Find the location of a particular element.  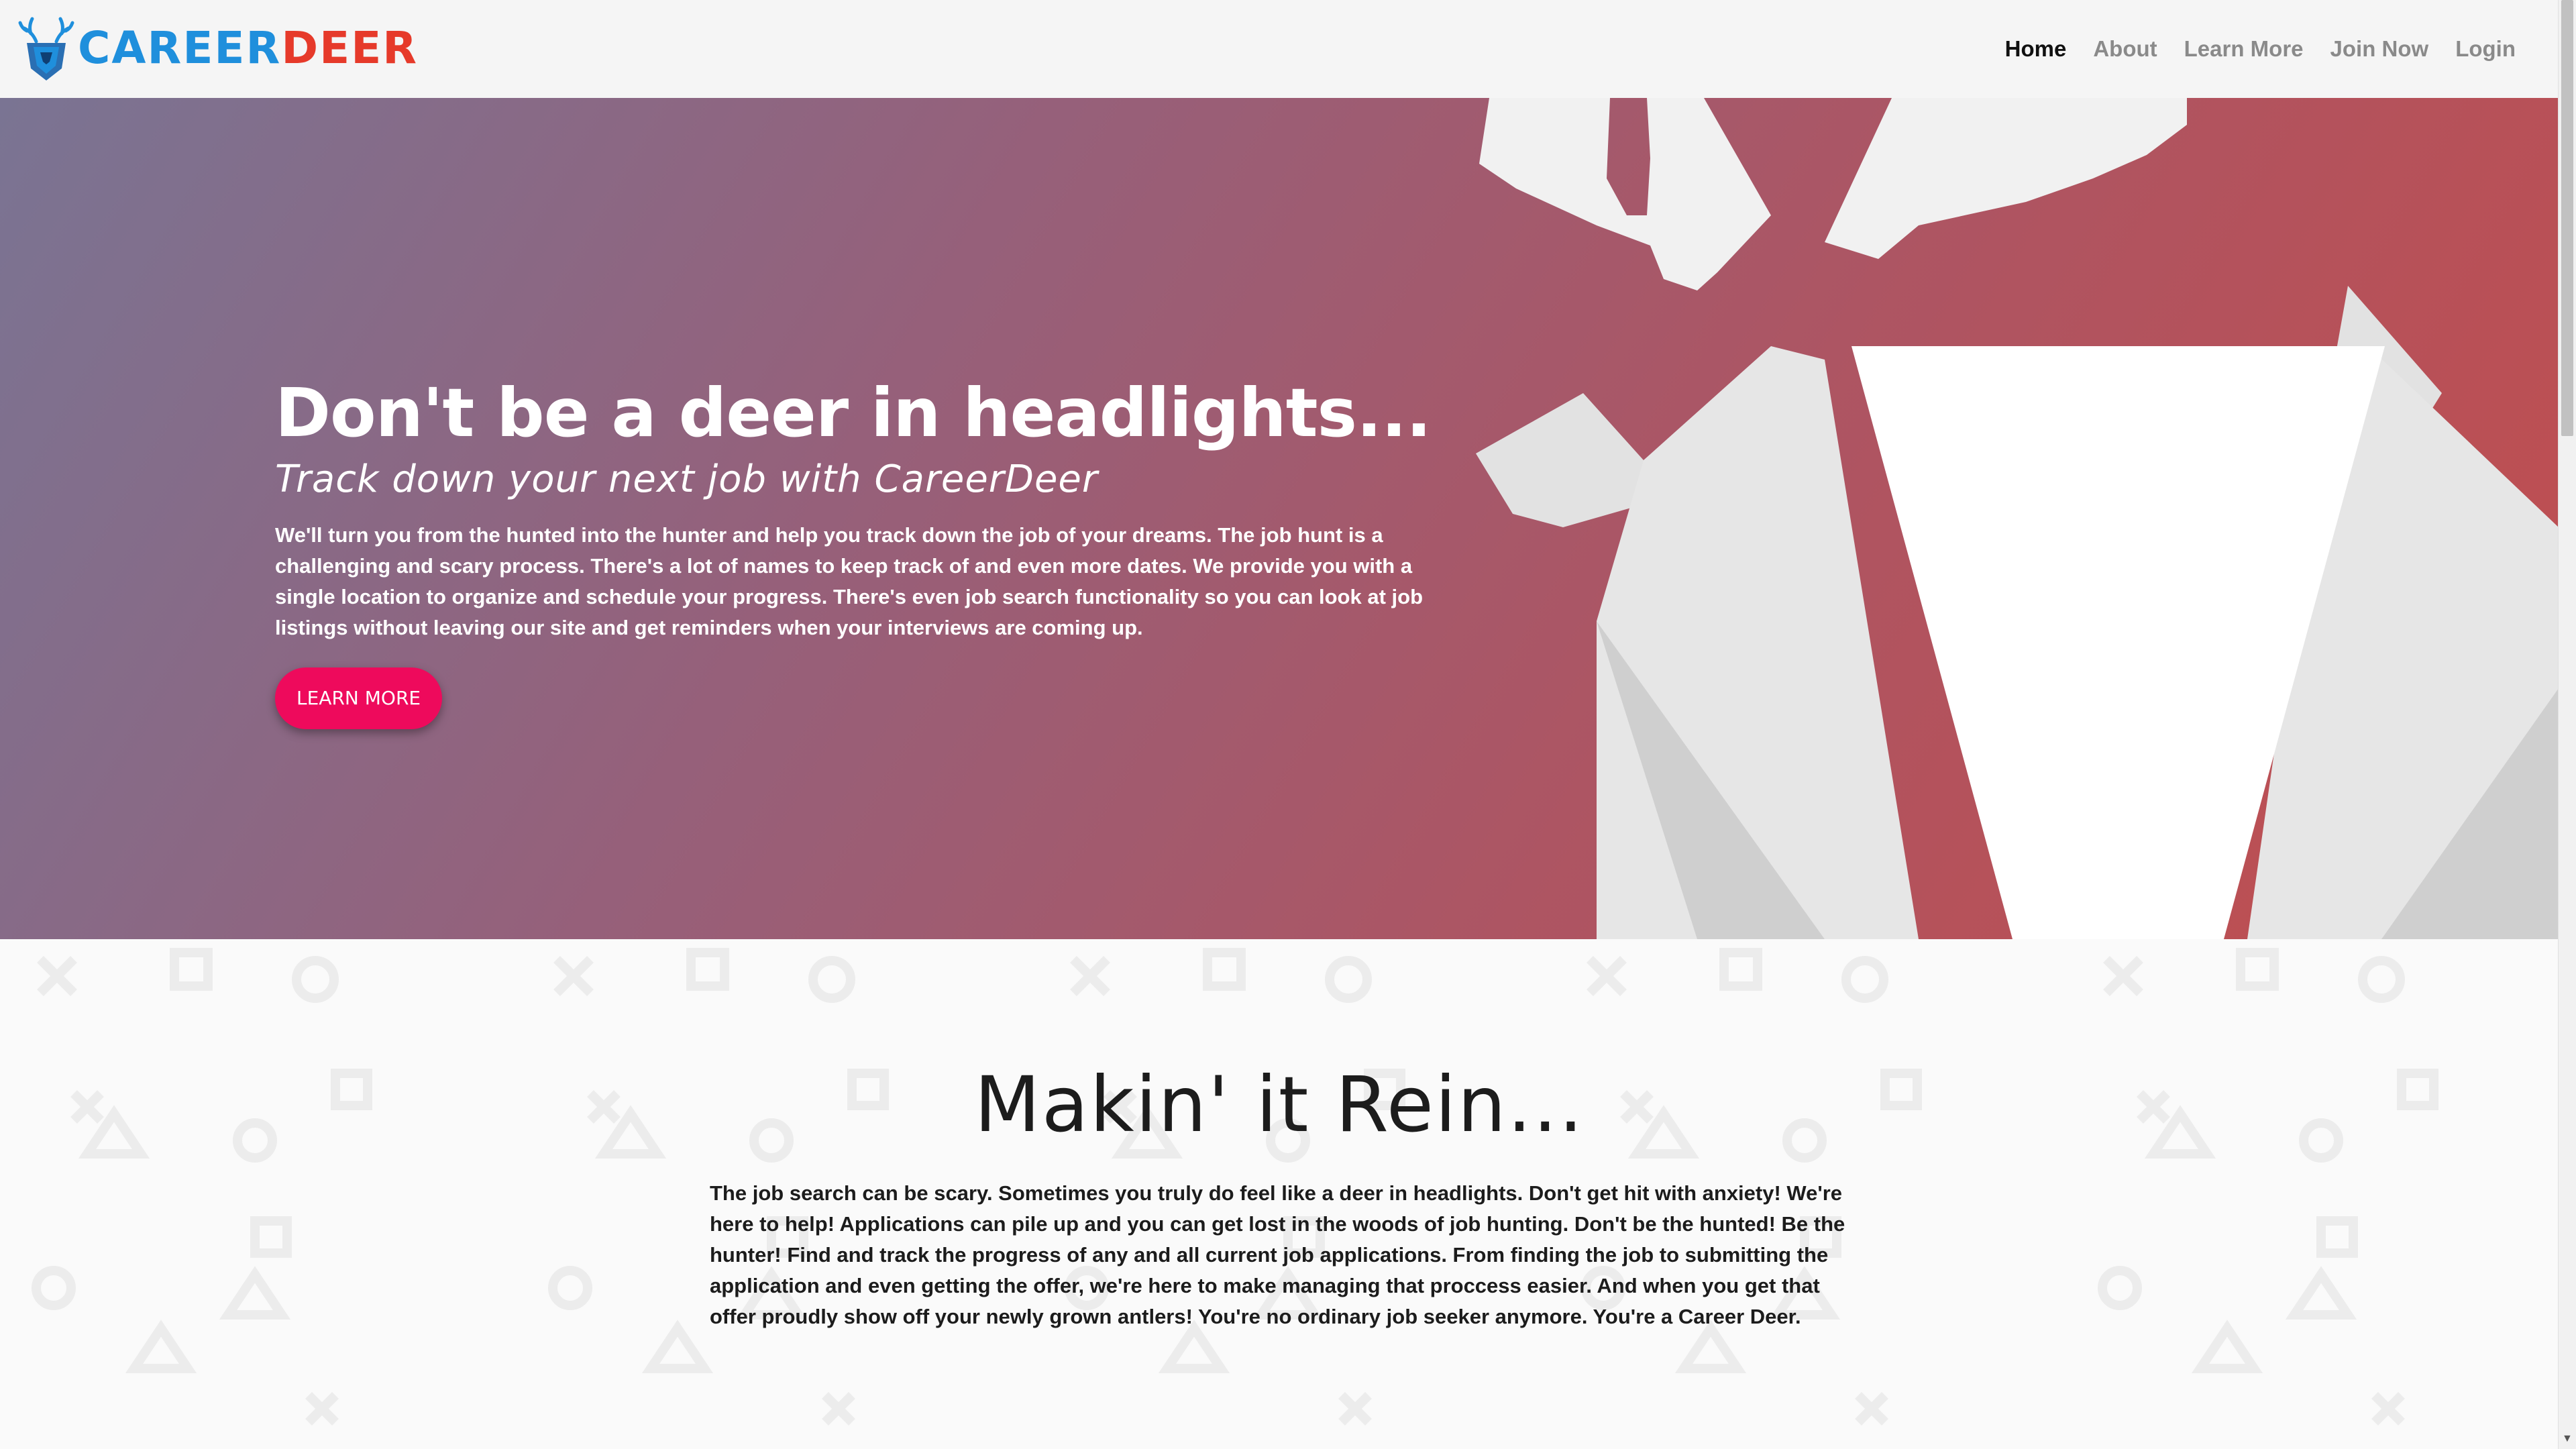

nav-learn-more: Learn More is located at coordinates (2244, 49).